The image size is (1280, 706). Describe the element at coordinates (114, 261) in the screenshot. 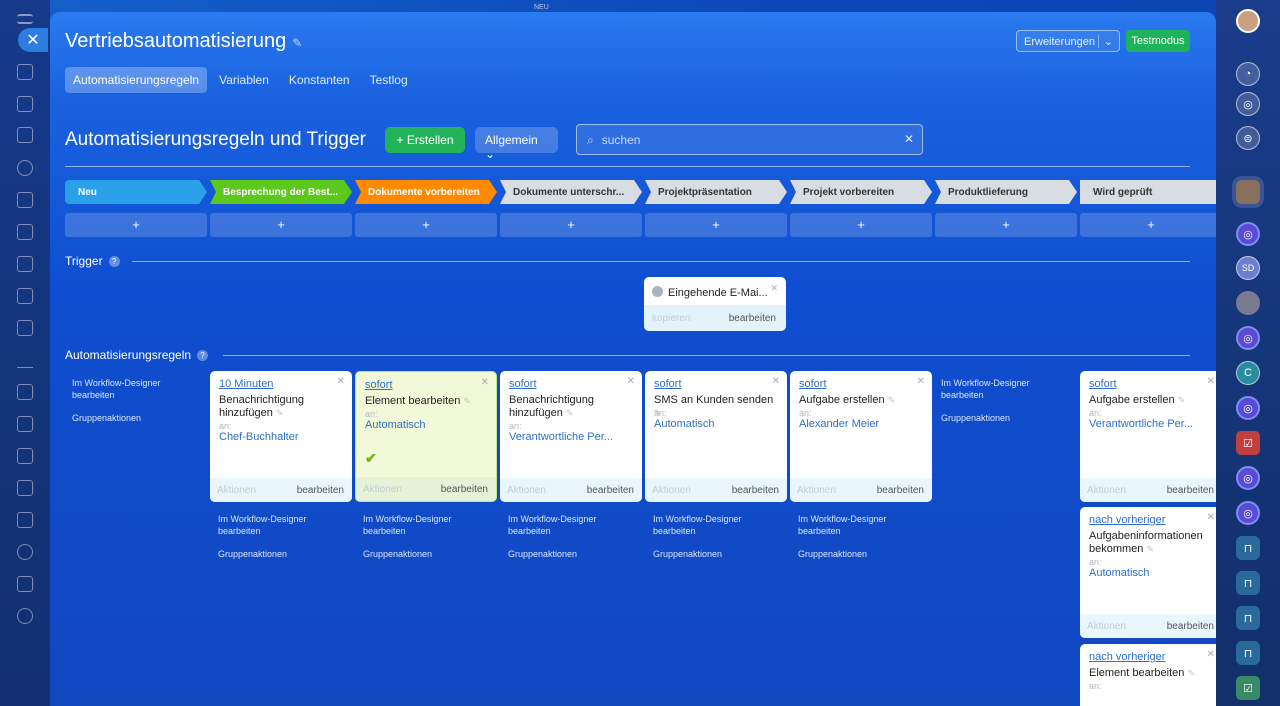

I see `help-icon: ?` at that location.